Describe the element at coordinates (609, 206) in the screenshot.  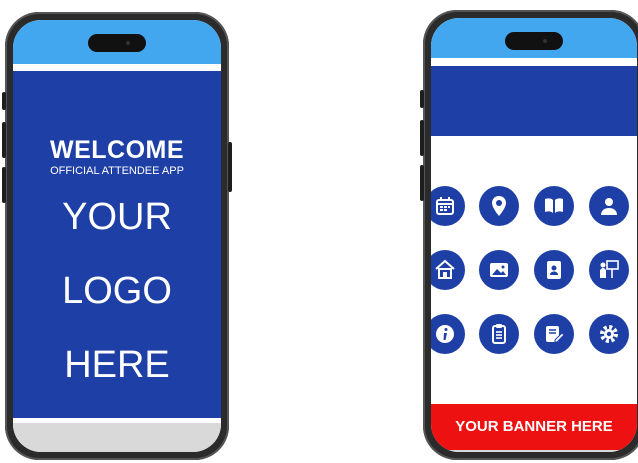
I see `user-icon` at that location.